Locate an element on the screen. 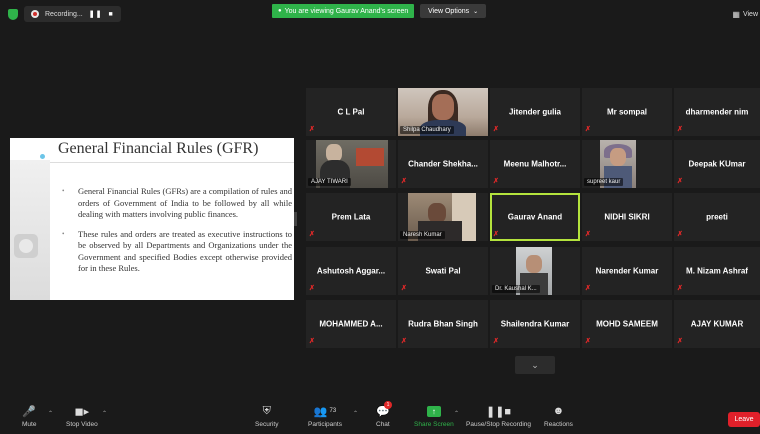  participant-tile: dharmender nim ✗ is located at coordinates (717, 112).